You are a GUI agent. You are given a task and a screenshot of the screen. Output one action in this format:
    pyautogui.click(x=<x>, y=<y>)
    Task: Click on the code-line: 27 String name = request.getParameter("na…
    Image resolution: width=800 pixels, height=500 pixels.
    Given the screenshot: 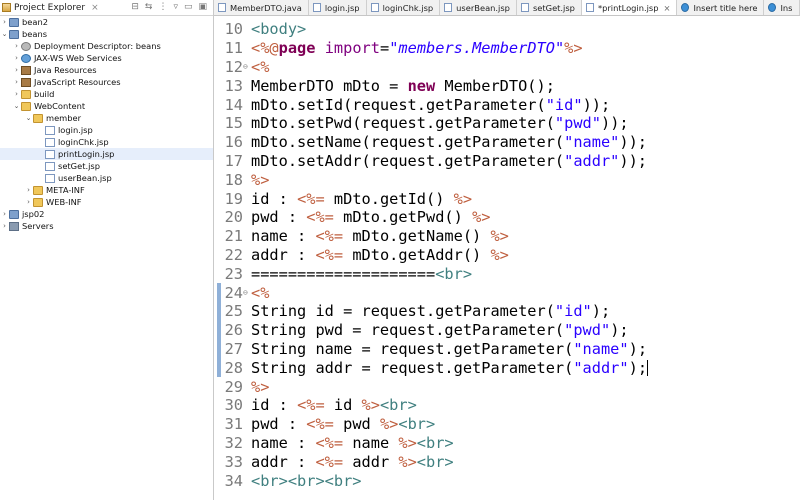 What is the action you would take?
    pyautogui.click(x=507, y=349)
    